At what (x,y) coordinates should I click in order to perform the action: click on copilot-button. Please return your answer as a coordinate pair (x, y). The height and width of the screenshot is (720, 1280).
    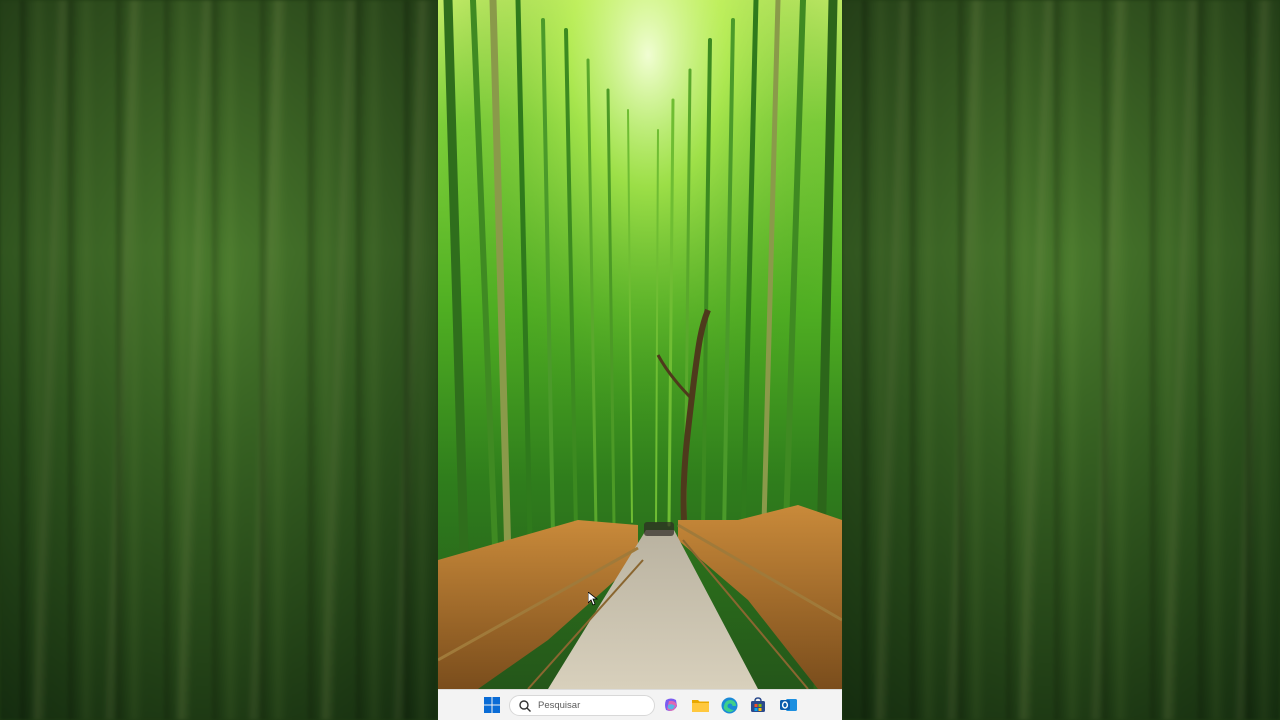
    Looking at the image, I should click on (671, 705).